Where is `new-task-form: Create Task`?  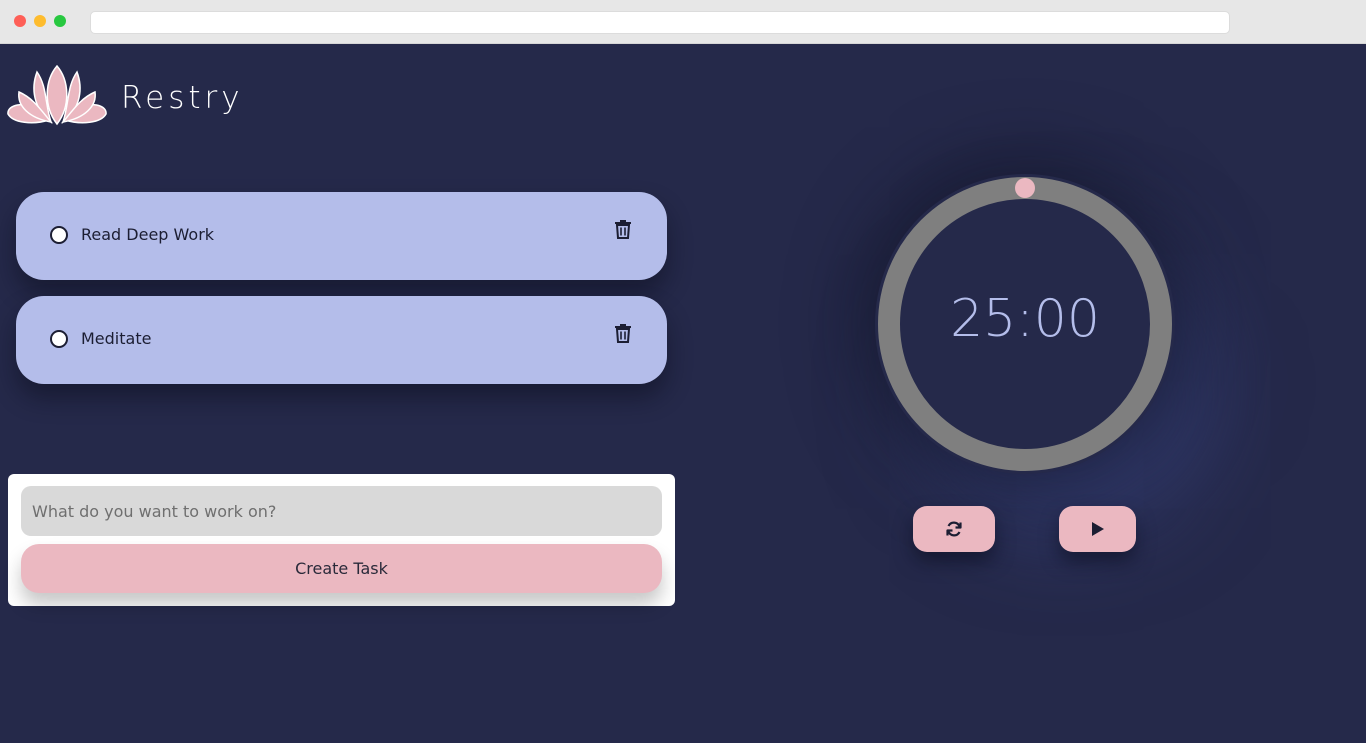 new-task-form: Create Task is located at coordinates (341, 540).